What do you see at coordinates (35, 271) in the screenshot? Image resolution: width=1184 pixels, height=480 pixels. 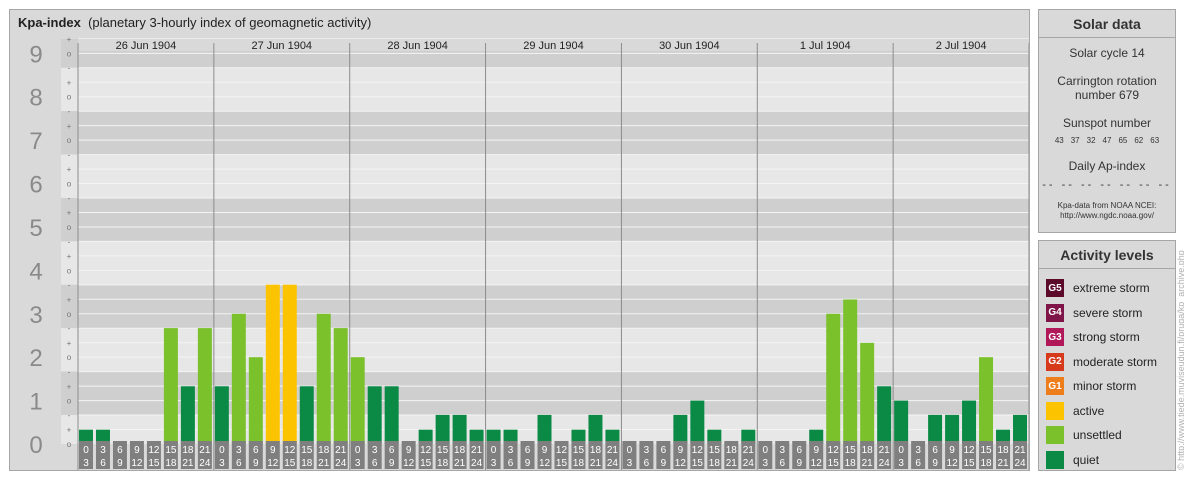 I see `y-tick-label: 4` at bounding box center [35, 271].